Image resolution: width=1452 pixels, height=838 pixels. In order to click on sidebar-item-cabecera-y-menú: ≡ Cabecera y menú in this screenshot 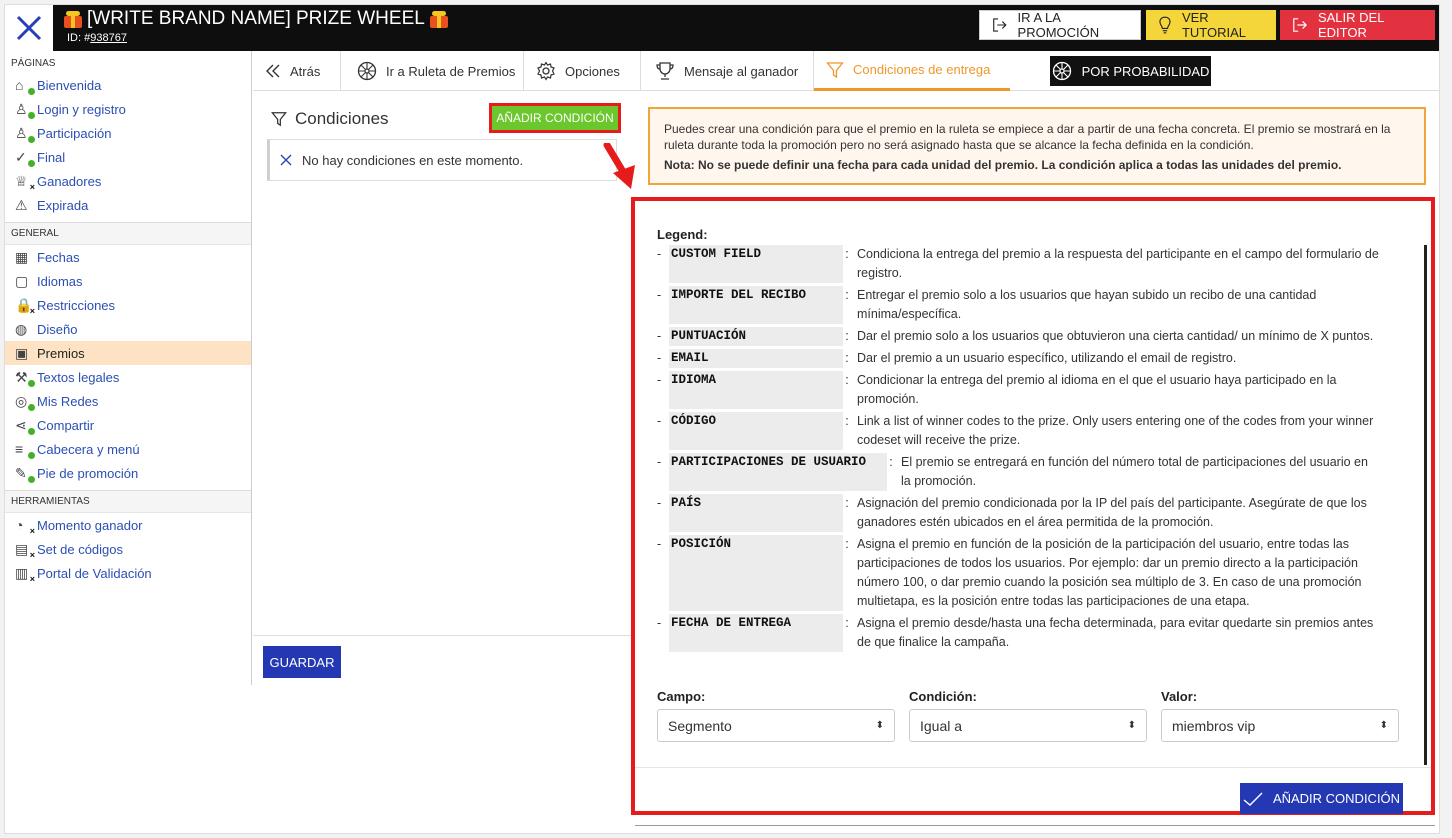, I will do `click(128, 449)`.